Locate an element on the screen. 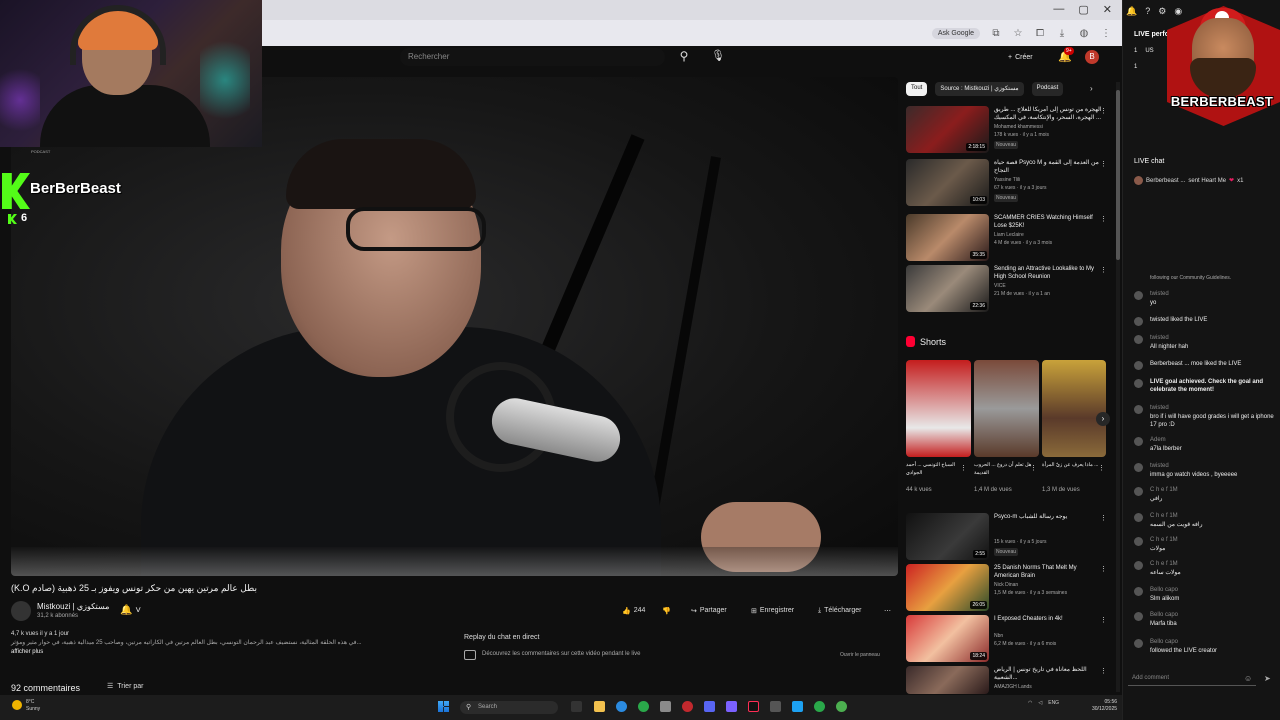 The height and width of the screenshot is (720, 1280). short-title: هل تعلم أن دروع ... الحروب القديمة is located at coordinates (1003, 469).